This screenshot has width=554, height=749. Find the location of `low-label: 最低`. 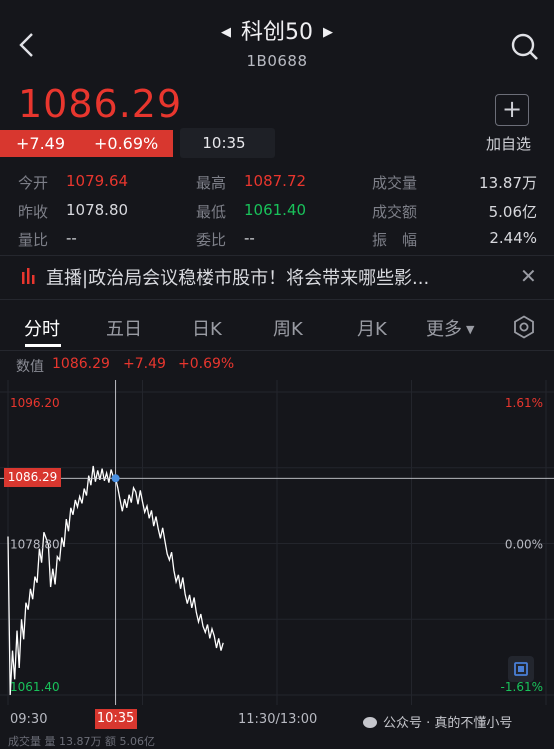

low-label: 最低 is located at coordinates (211, 212).